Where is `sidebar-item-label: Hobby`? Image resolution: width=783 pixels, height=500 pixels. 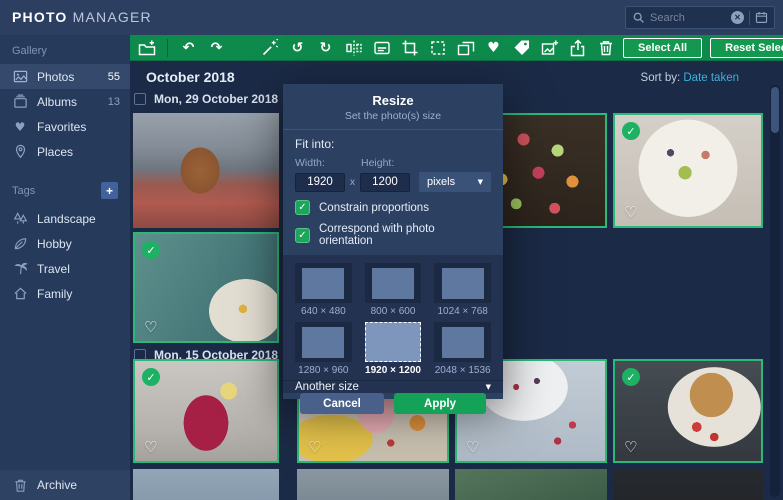 sidebar-item-label: Hobby is located at coordinates (54, 243).